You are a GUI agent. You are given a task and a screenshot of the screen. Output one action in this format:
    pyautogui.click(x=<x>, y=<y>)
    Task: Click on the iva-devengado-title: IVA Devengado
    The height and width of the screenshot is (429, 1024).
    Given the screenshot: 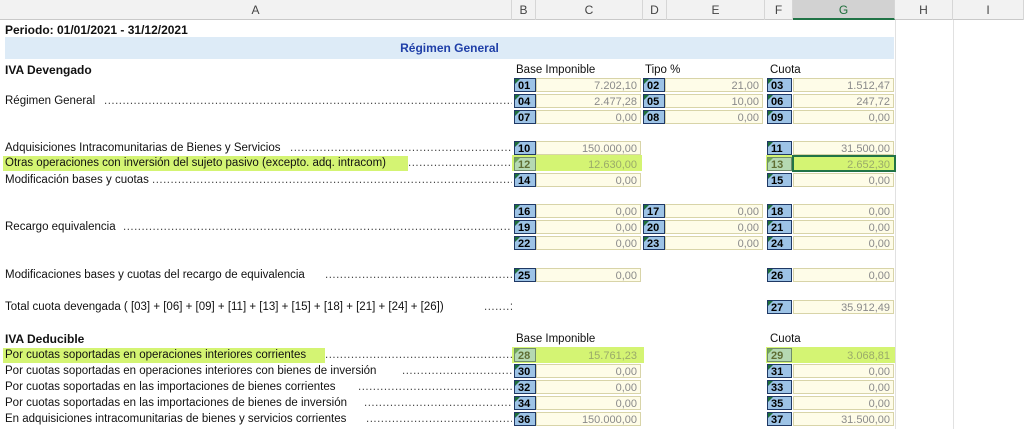 What is the action you would take?
    pyautogui.click(x=48, y=70)
    